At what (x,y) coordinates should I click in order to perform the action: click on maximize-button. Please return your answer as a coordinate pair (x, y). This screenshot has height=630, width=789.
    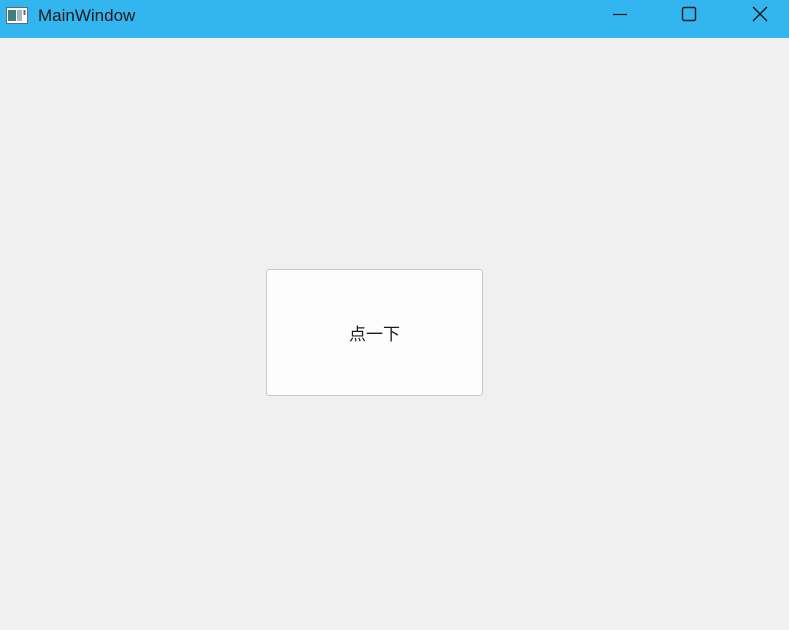
    Looking at the image, I should click on (689, 16).